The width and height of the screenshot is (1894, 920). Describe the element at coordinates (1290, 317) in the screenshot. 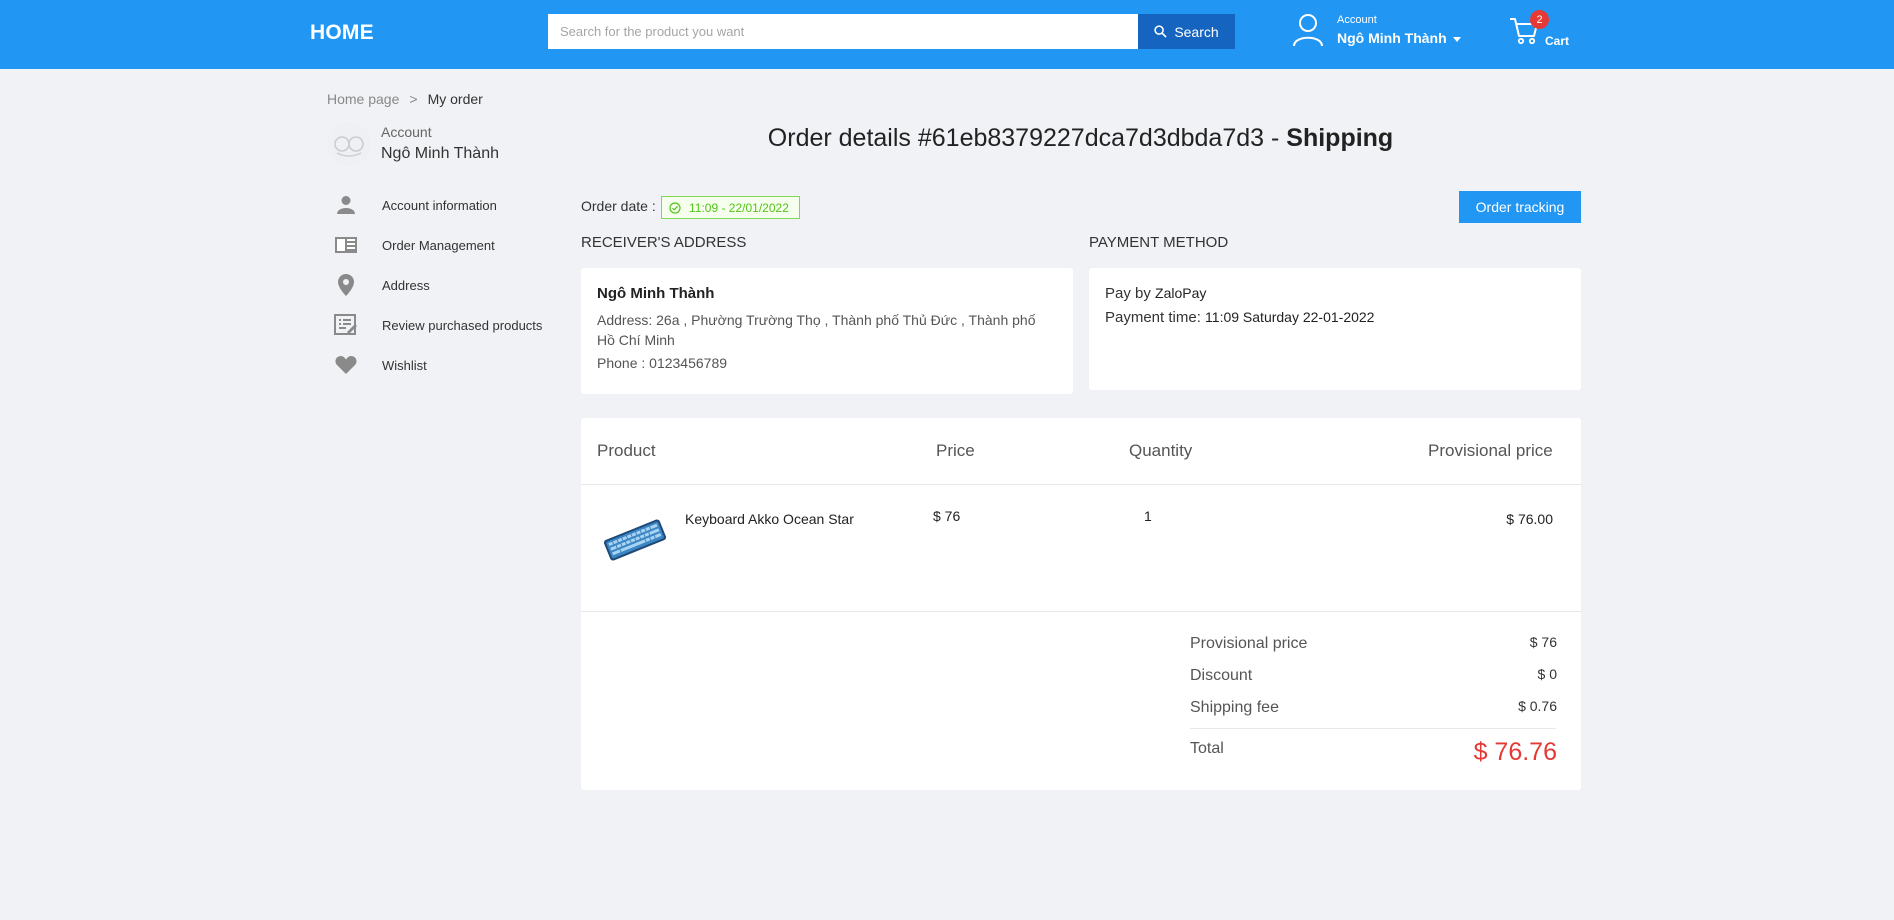

I see `payment-time-value: 11:09 Saturday 22-01-2022` at that location.